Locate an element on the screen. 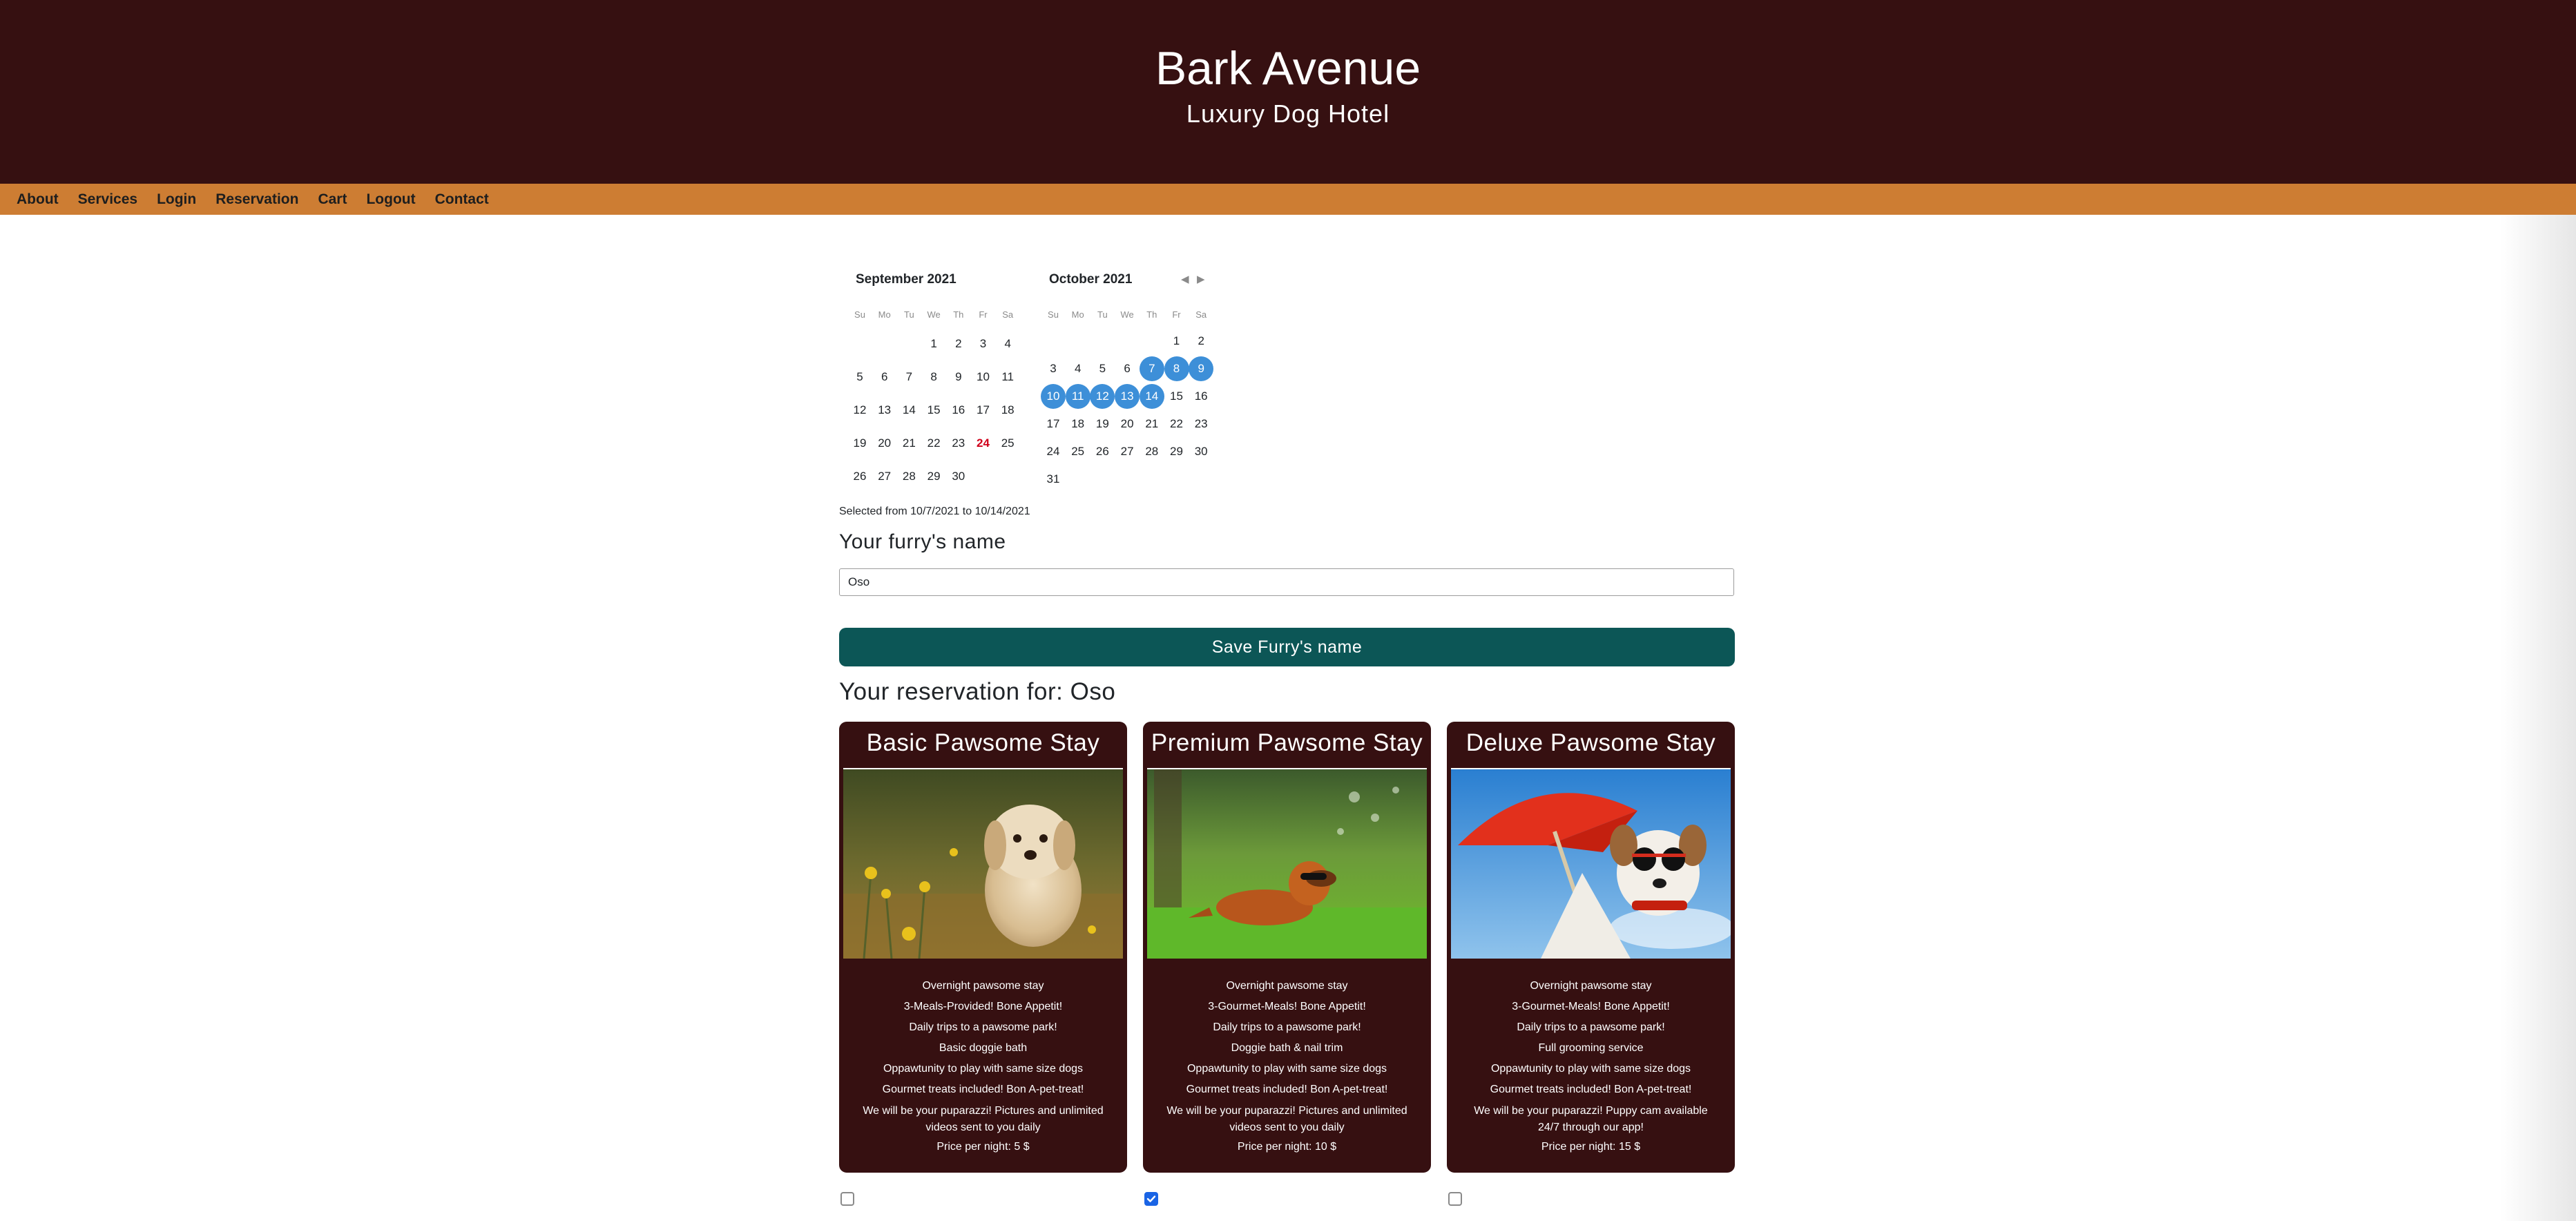 The image size is (2576, 1221). select-deluxe-checkbox is located at coordinates (1455, 1199).